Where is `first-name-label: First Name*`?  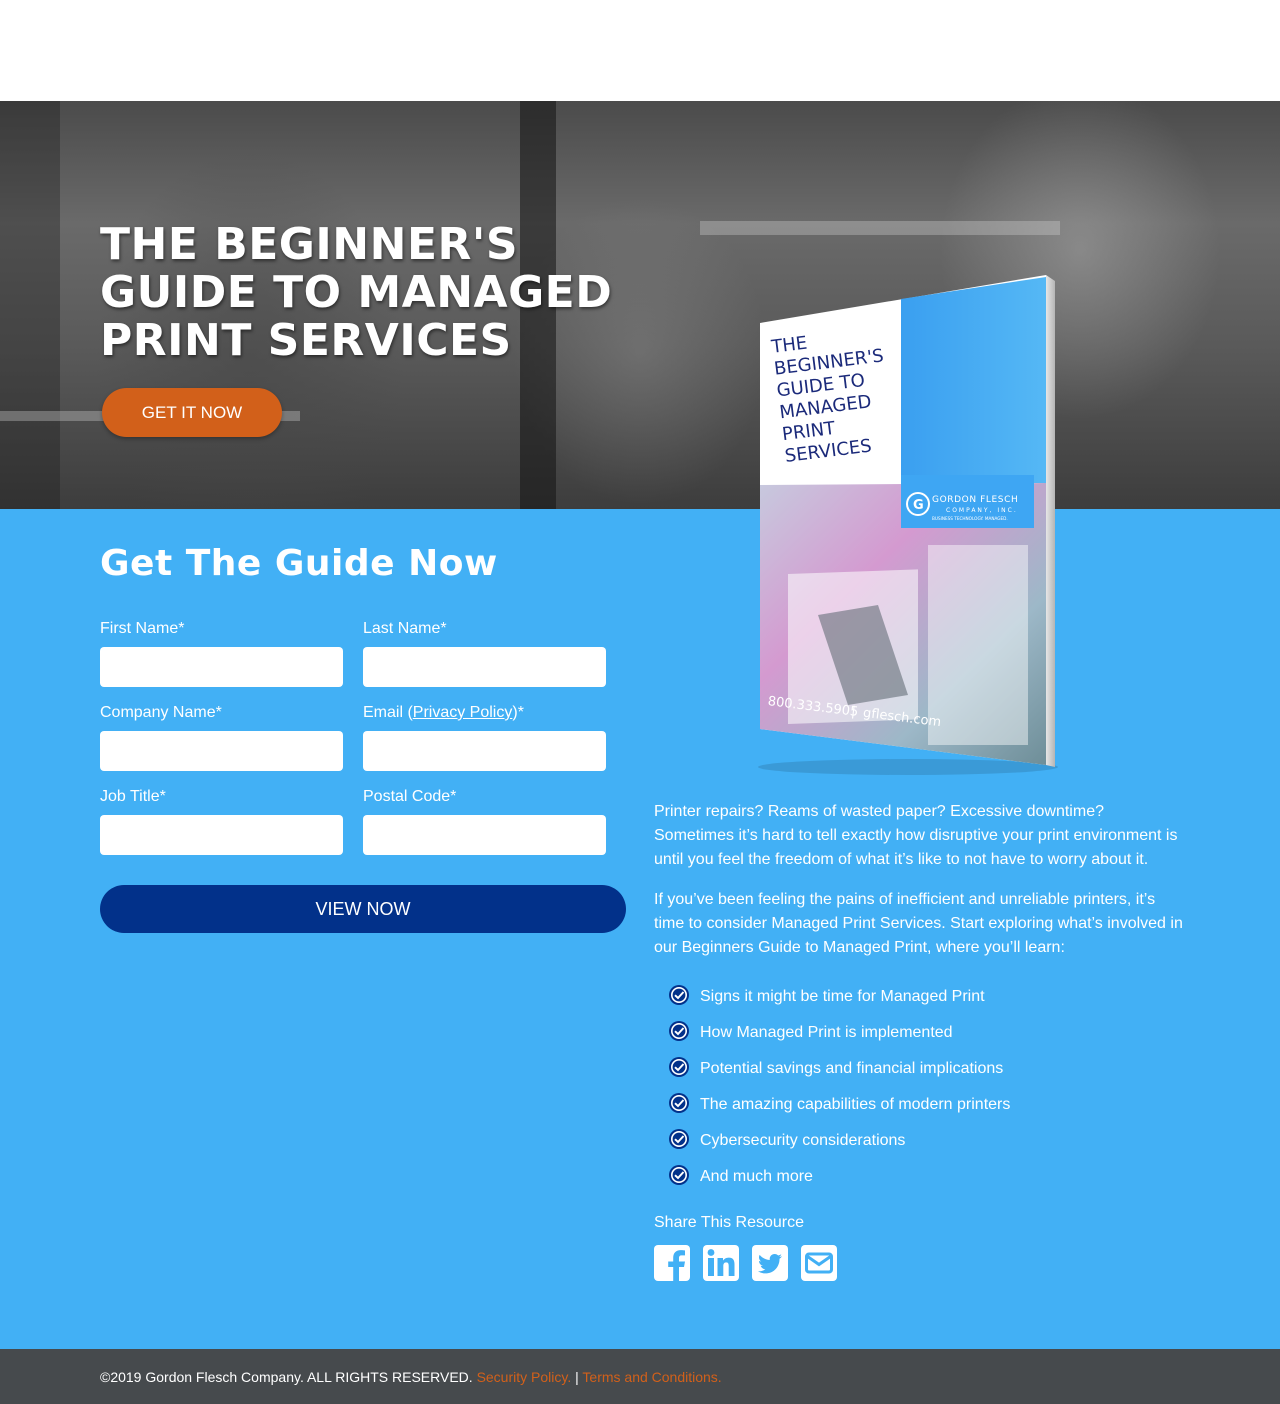
first-name-label: First Name* is located at coordinates (142, 628).